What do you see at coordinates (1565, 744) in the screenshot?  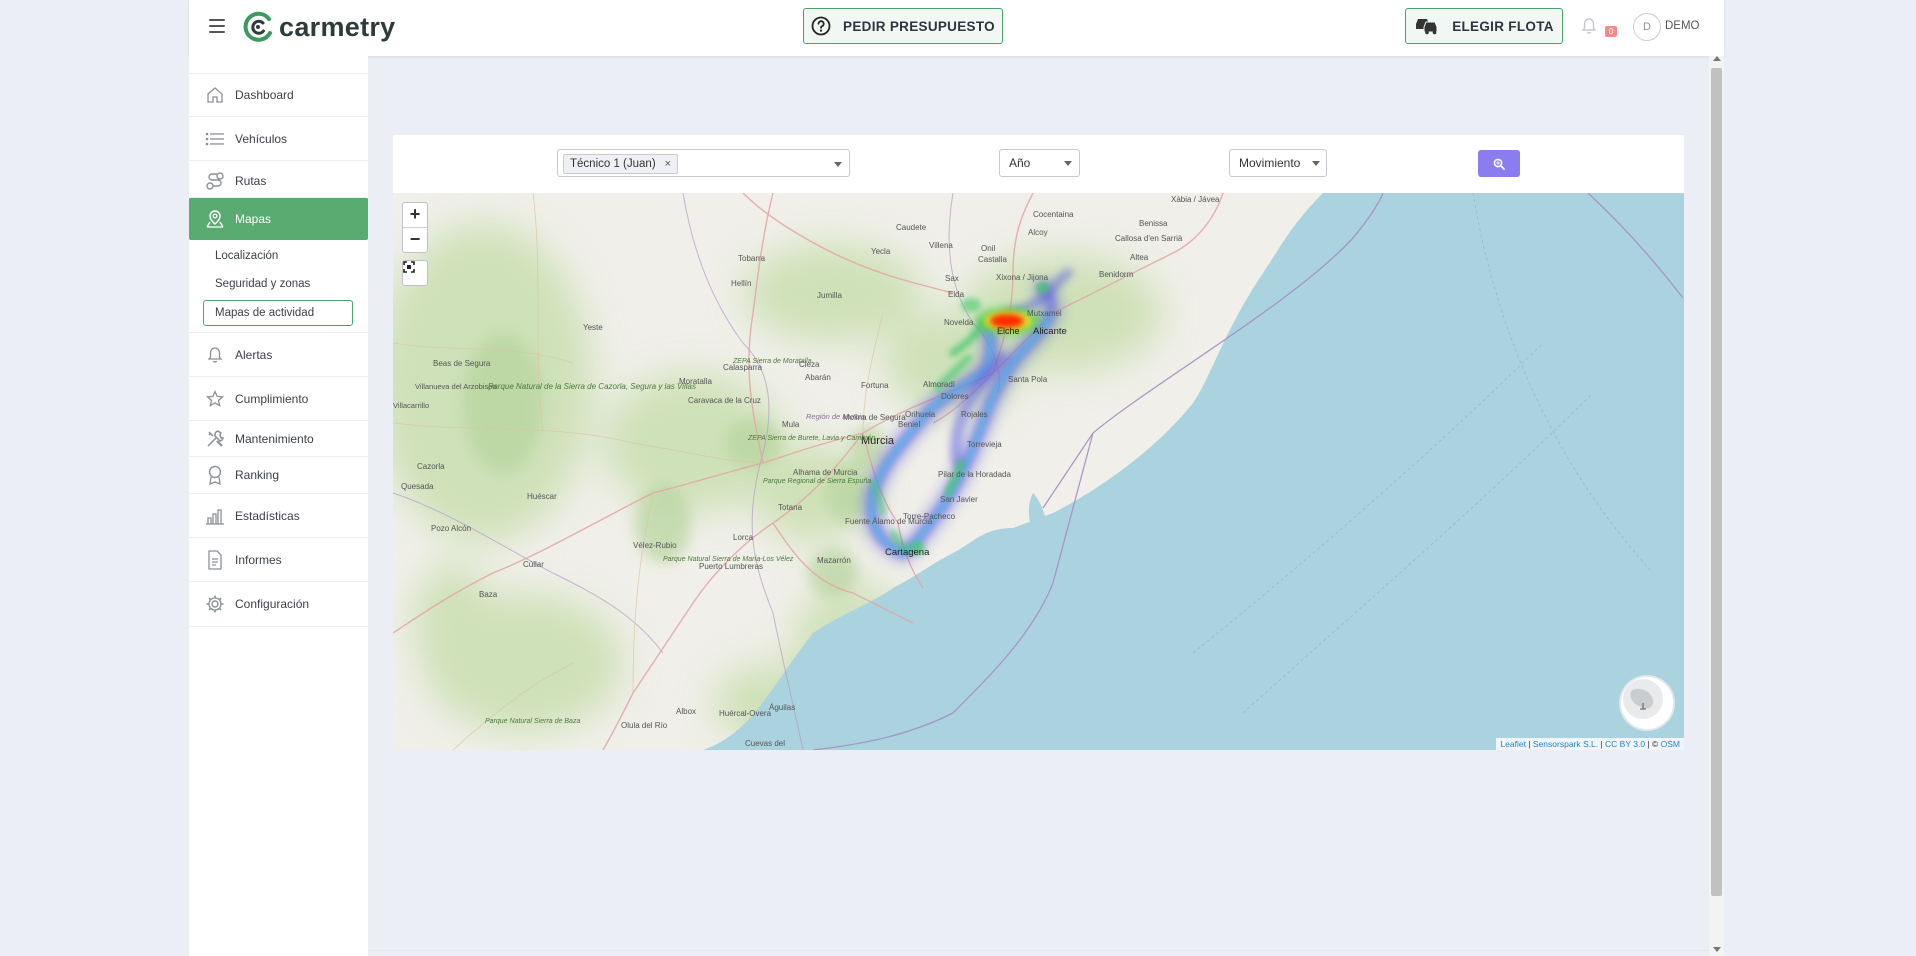 I see `sensorspark-link: Sensorspark S.L.` at bounding box center [1565, 744].